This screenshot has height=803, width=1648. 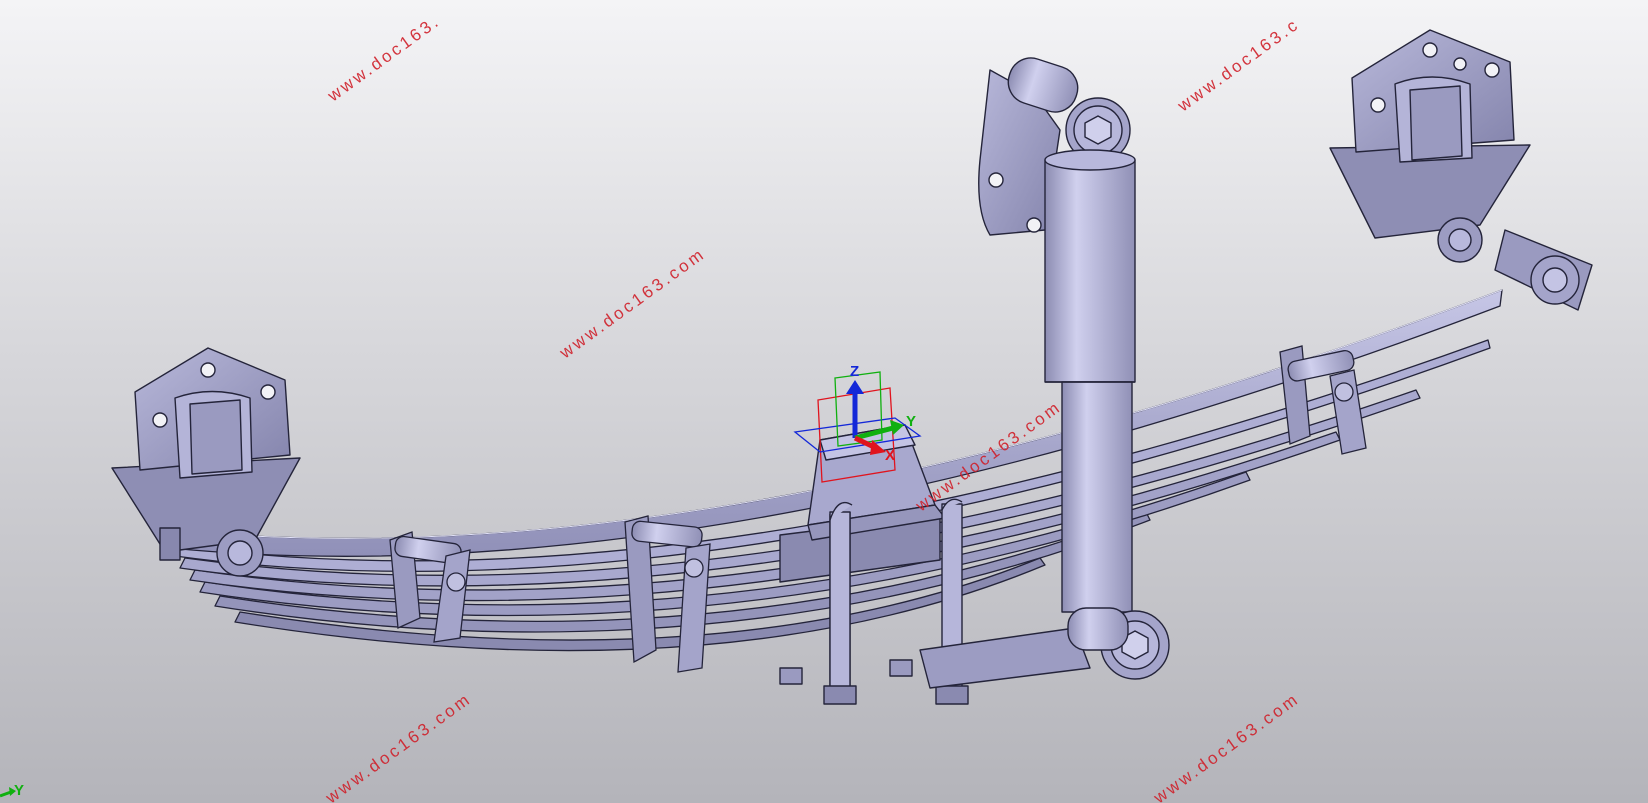 What do you see at coordinates (911, 421) in the screenshot?
I see `compass-y-label: Y` at bounding box center [911, 421].